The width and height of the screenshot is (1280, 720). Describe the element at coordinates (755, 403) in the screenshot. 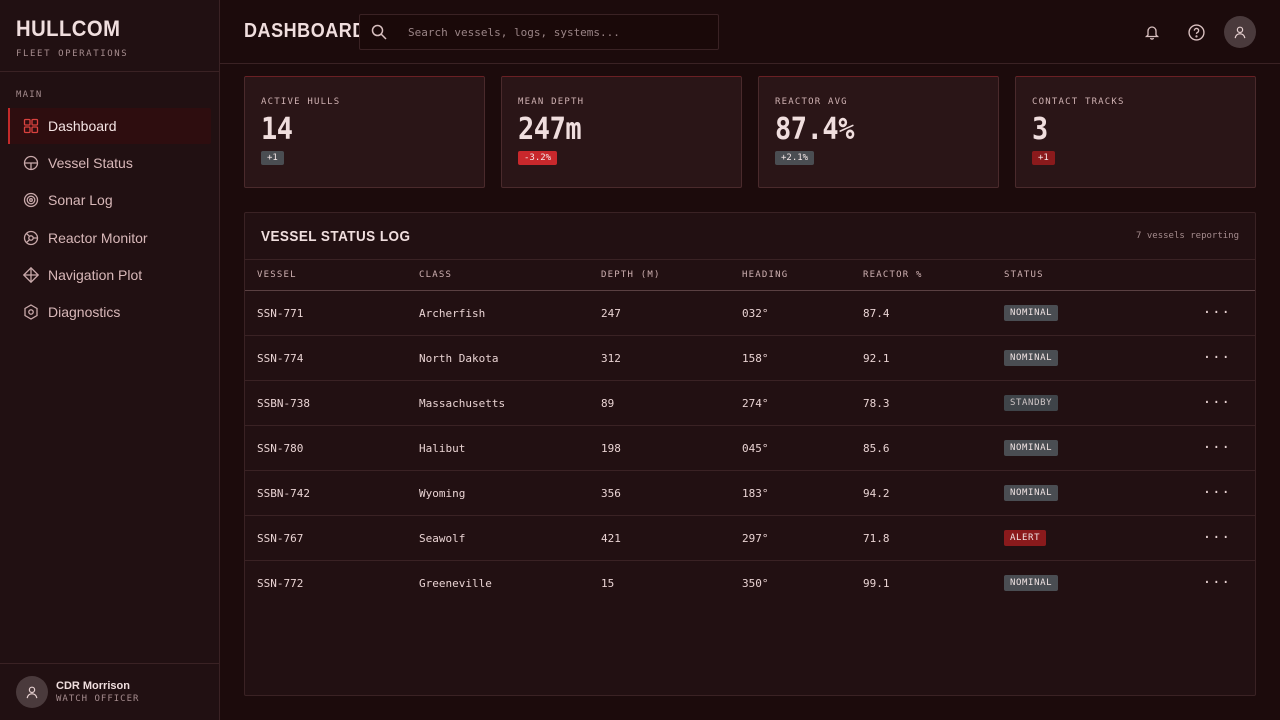

I see `cell-heading: 274°` at that location.